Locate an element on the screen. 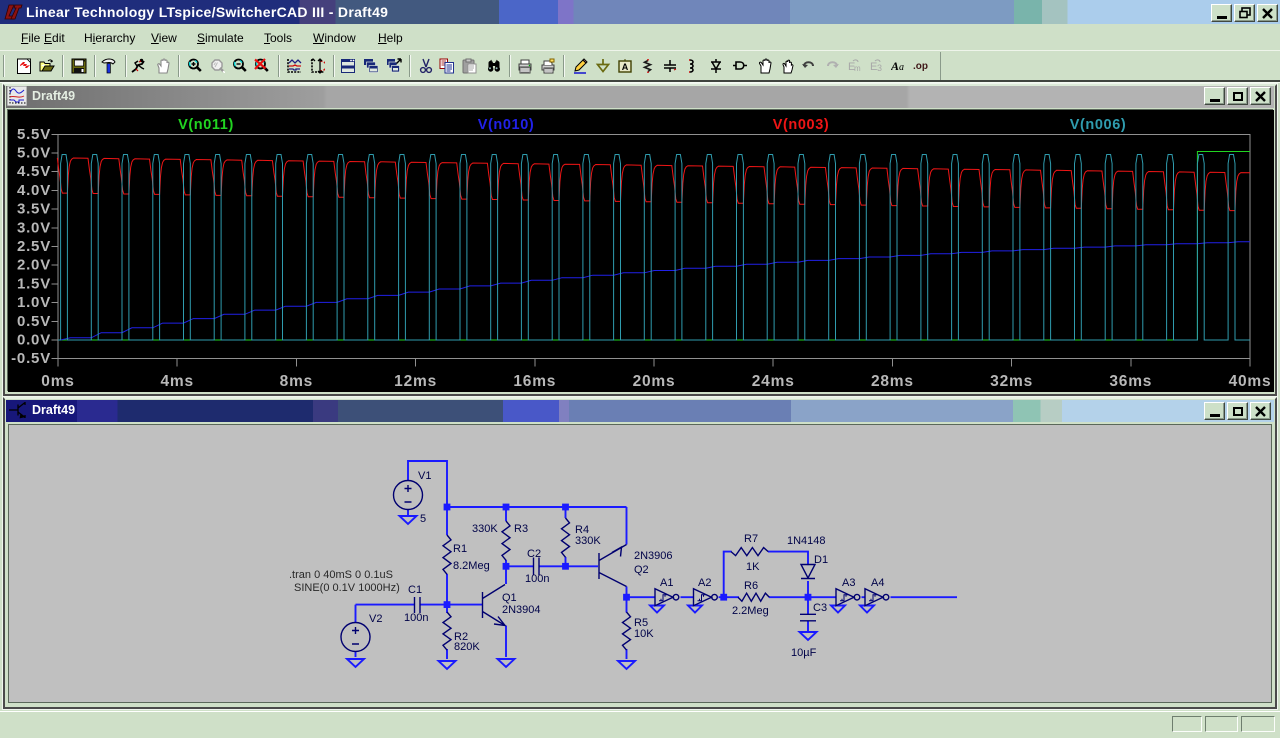 Image resolution: width=1280 pixels, height=738 pixels. svg-text: V1 is located at coordinates (424, 476).